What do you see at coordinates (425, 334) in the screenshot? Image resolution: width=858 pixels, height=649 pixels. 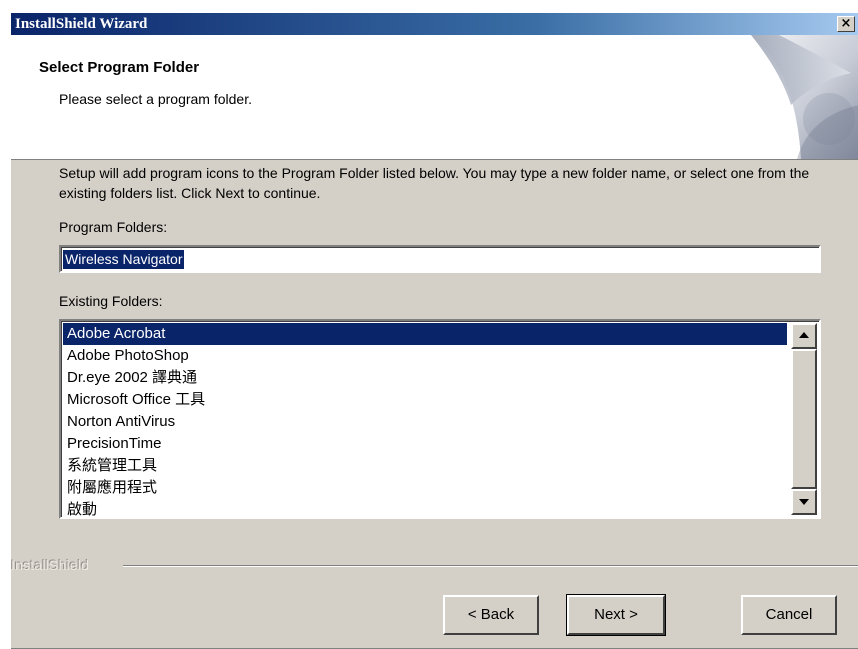 I see `list-item: Adobe Acrobat` at bounding box center [425, 334].